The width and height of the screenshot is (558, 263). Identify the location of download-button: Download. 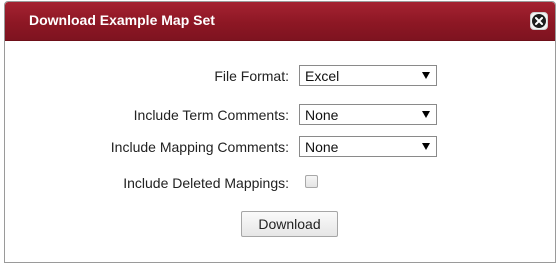
(289, 224).